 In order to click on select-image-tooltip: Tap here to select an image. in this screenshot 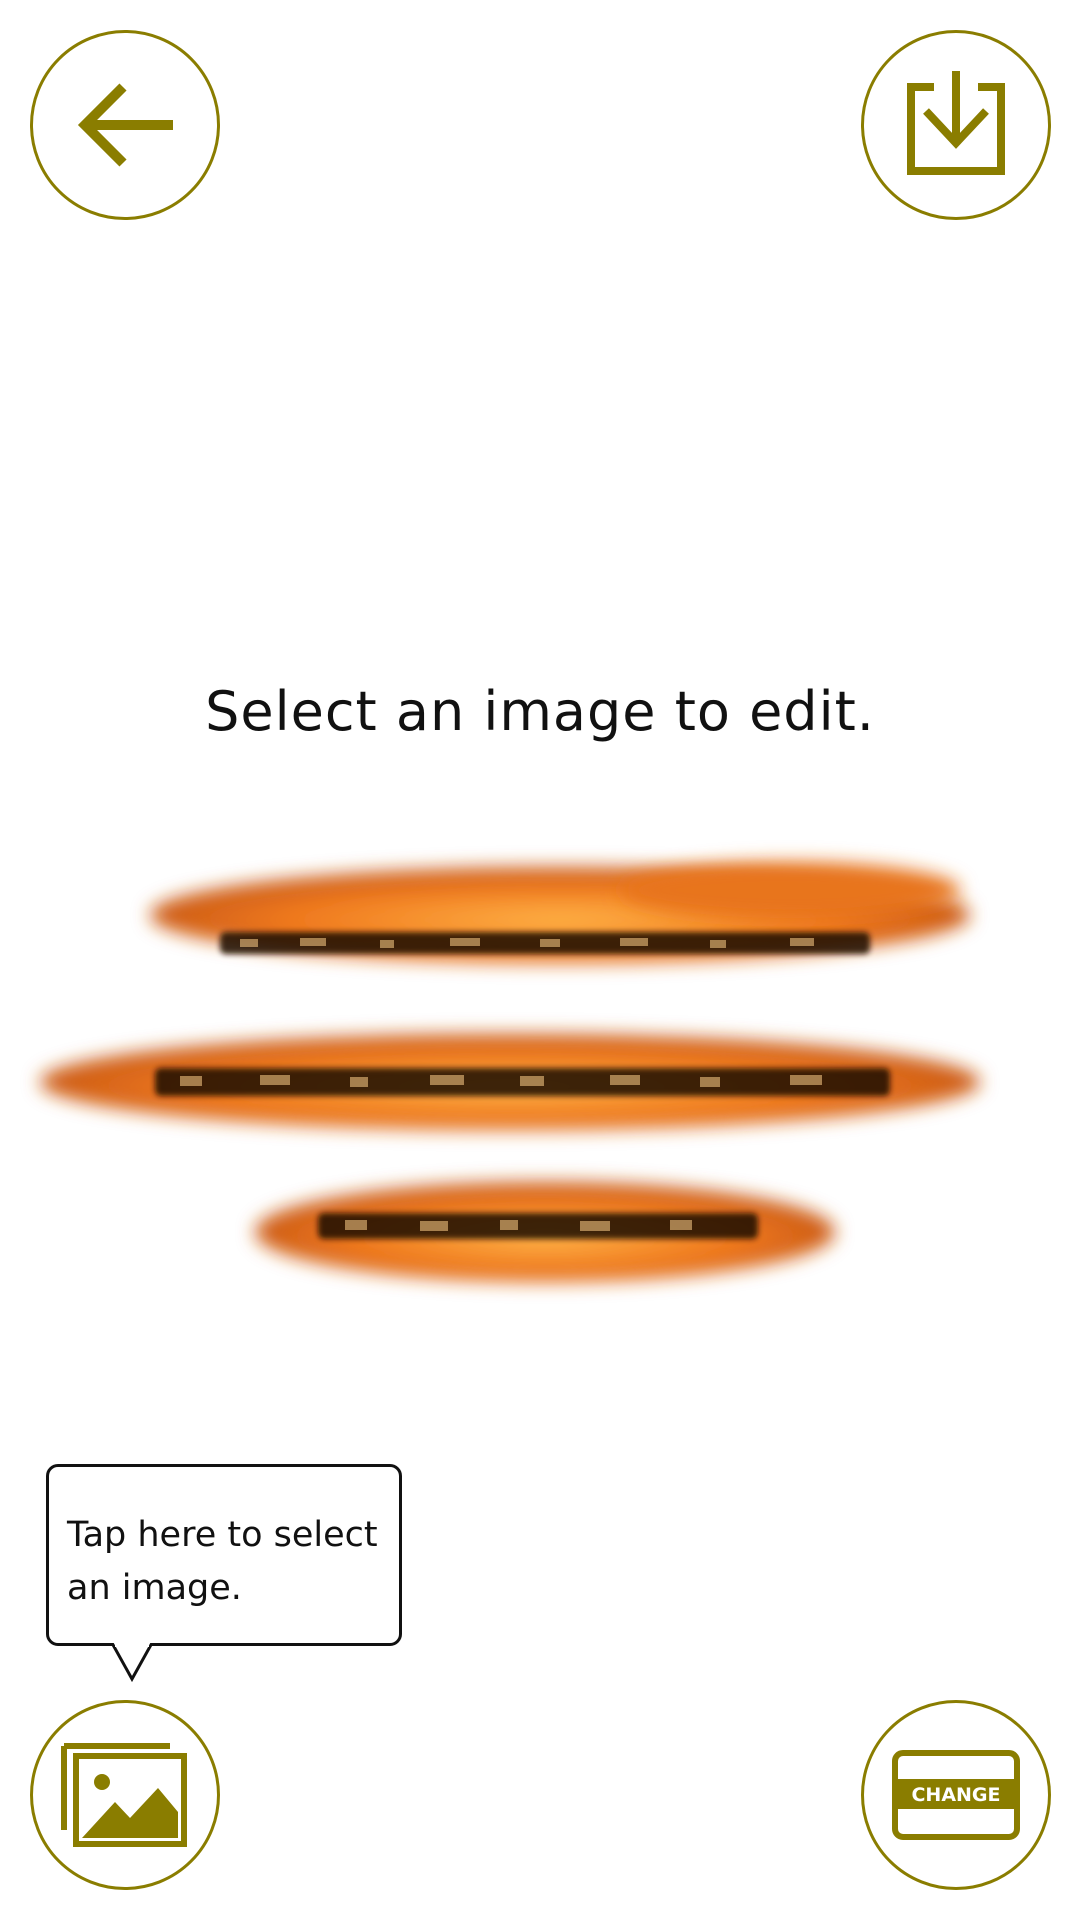, I will do `click(224, 1555)`.